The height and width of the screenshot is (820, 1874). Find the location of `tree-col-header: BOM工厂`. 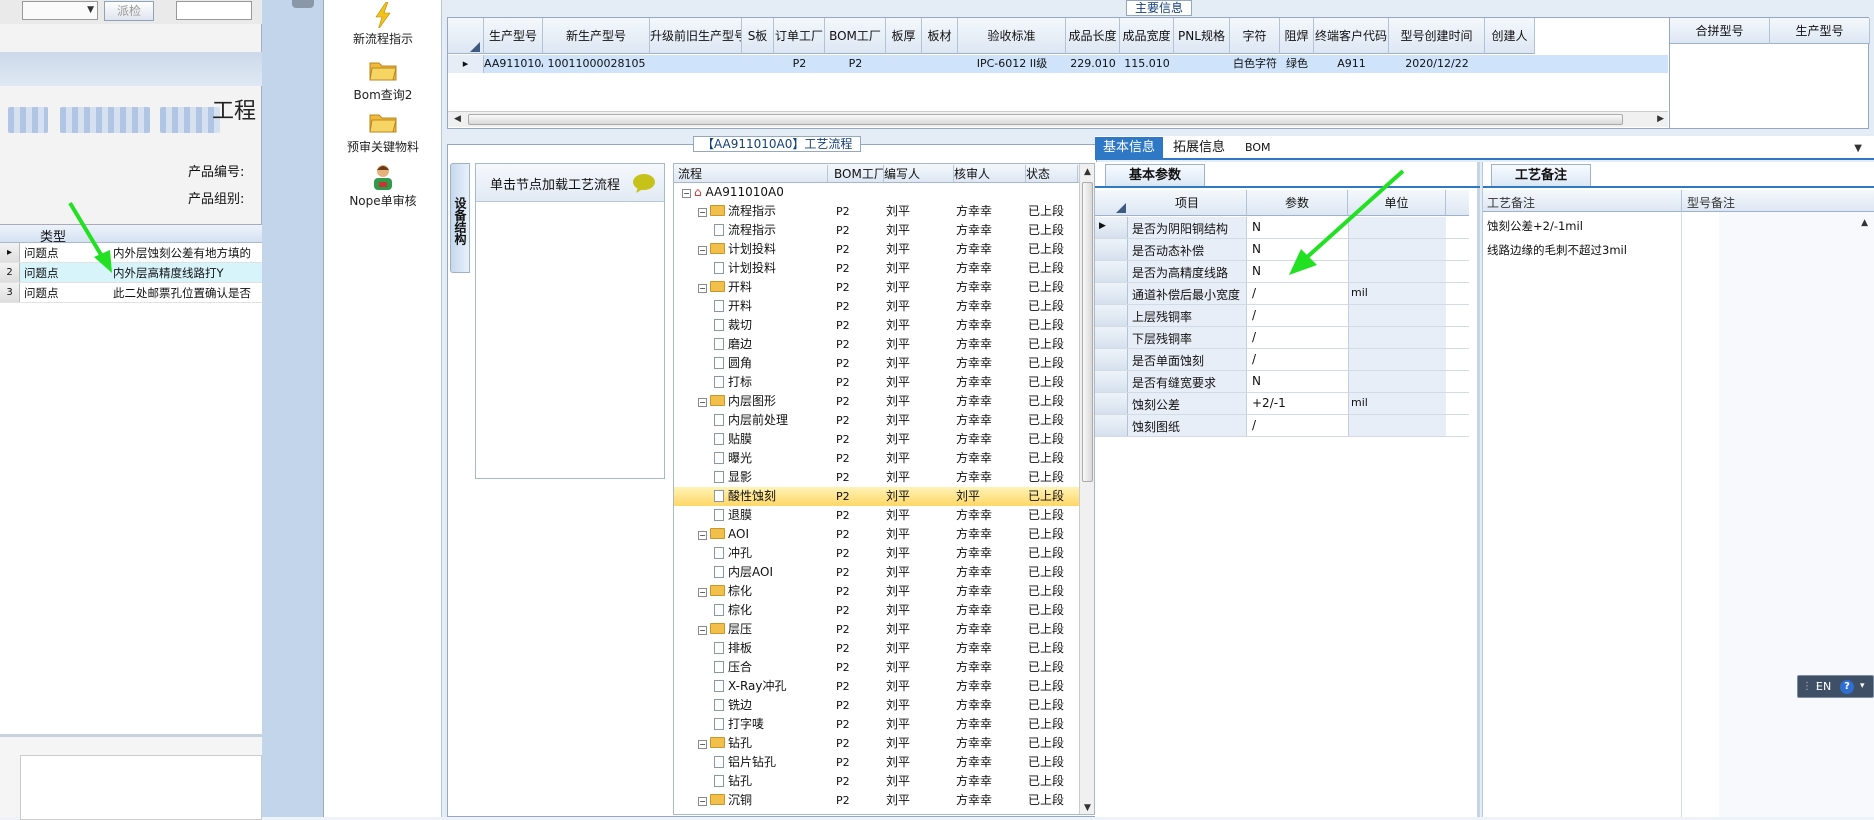

tree-col-header: BOM工厂 is located at coordinates (859, 173).